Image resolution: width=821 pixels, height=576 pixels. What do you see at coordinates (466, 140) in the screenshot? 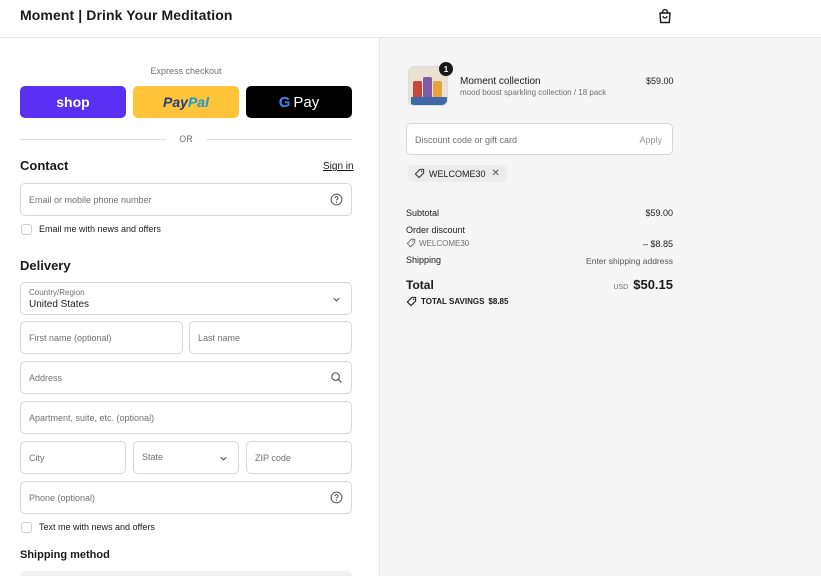
I see `discount-placeholder: Discount code or gift card` at bounding box center [466, 140].